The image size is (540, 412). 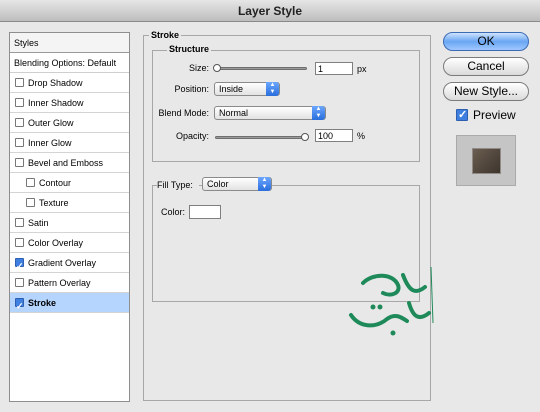 I want to click on blending-options-item: Blending Options: Default, so click(x=69, y=63).